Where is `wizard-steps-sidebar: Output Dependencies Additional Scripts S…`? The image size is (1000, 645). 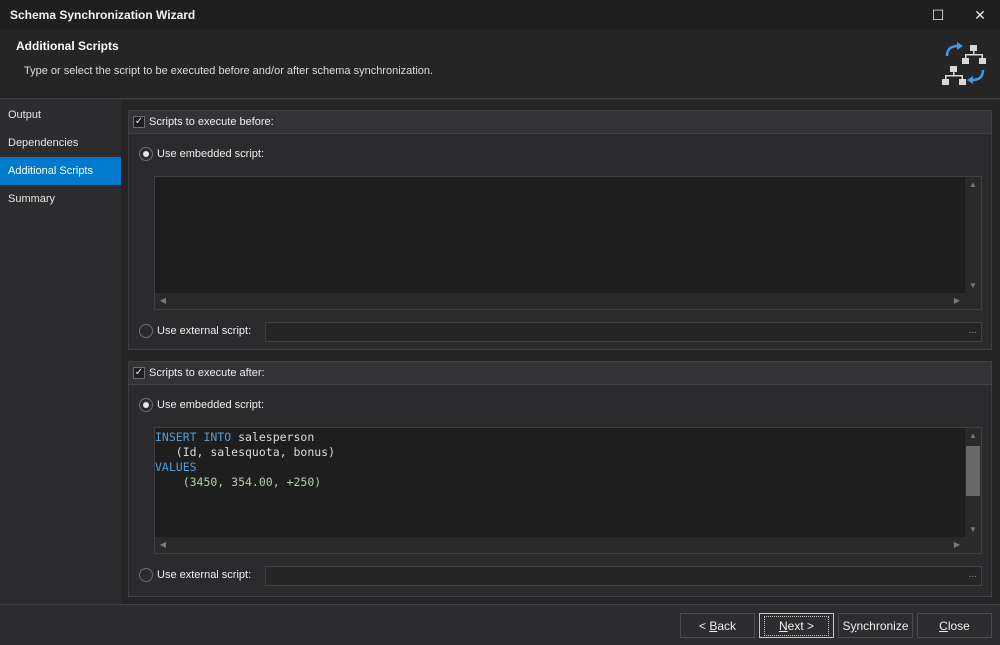
wizard-steps-sidebar: Output Dependencies Additional Scripts S… is located at coordinates (60, 352).